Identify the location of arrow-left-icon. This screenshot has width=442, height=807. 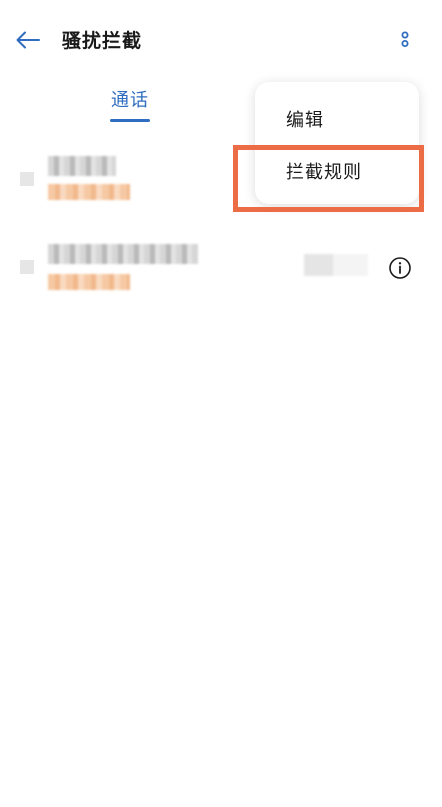
(28, 40).